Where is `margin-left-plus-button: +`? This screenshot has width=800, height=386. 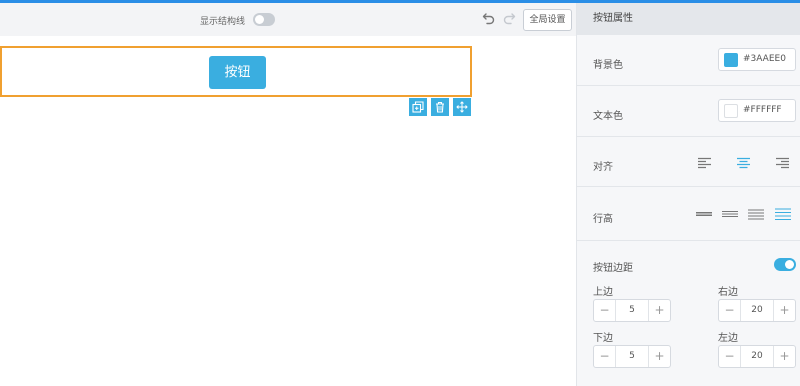 margin-left-plus-button: + is located at coordinates (784, 356).